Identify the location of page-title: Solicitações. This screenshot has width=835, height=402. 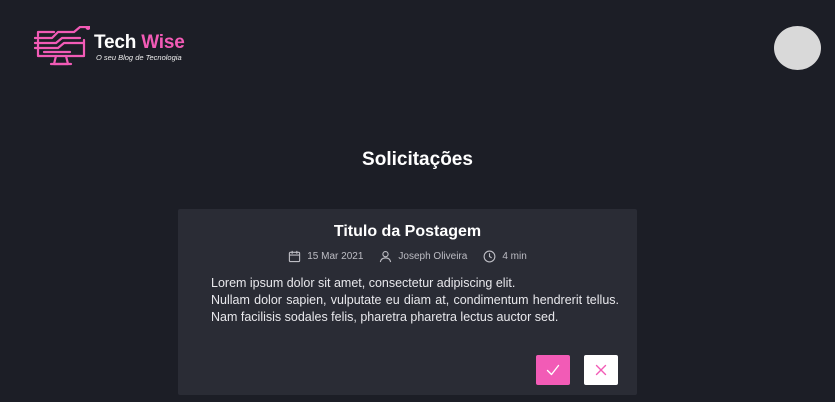
(417, 159).